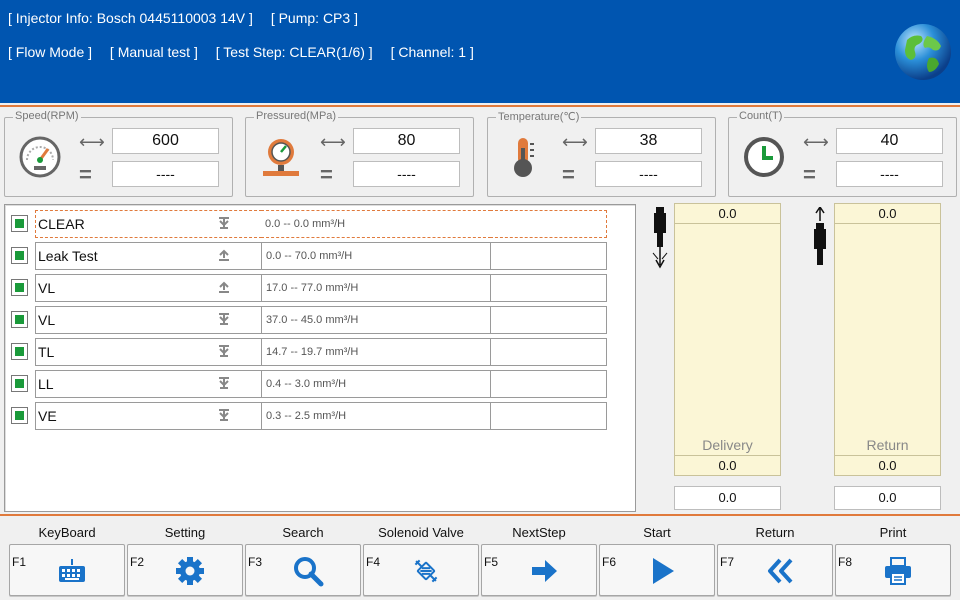  Describe the element at coordinates (308, 416) in the screenshot. I see `step-row-ve: VE 0.3 -- 2.5 mm³/H` at that location.